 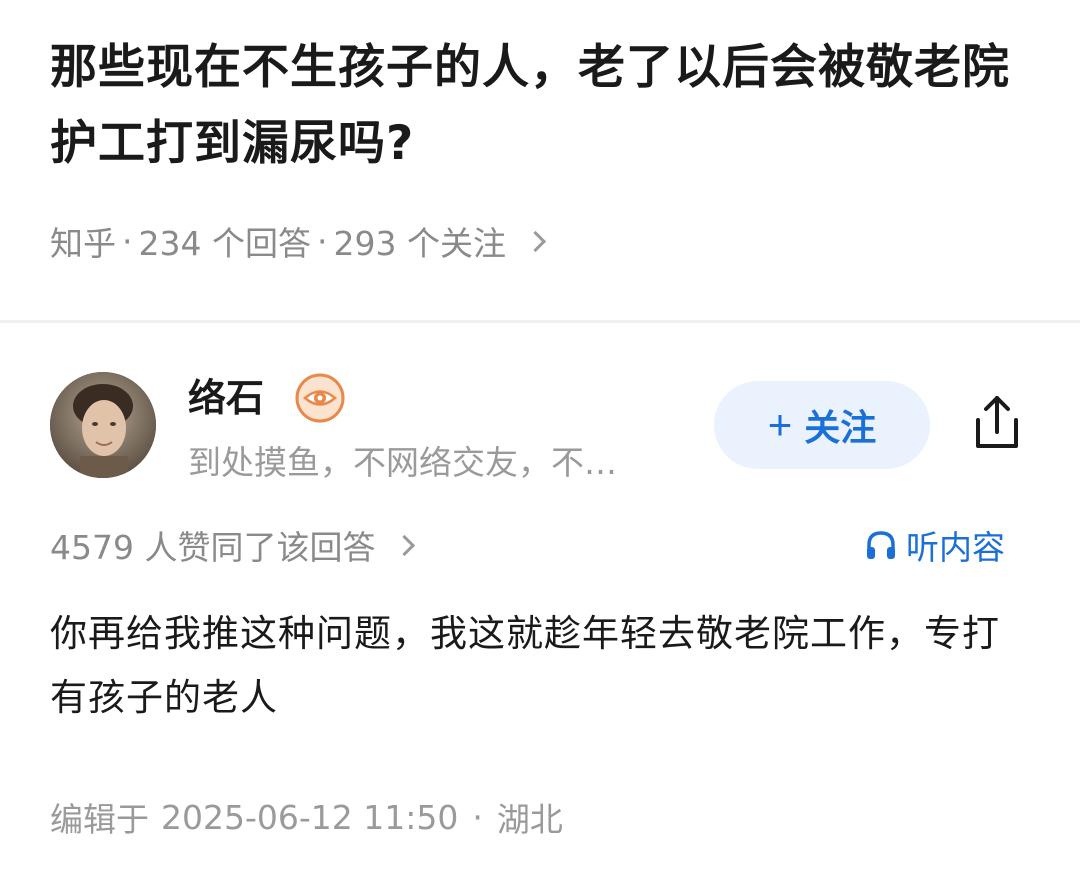 I want to click on section-divider, so click(x=540, y=321).